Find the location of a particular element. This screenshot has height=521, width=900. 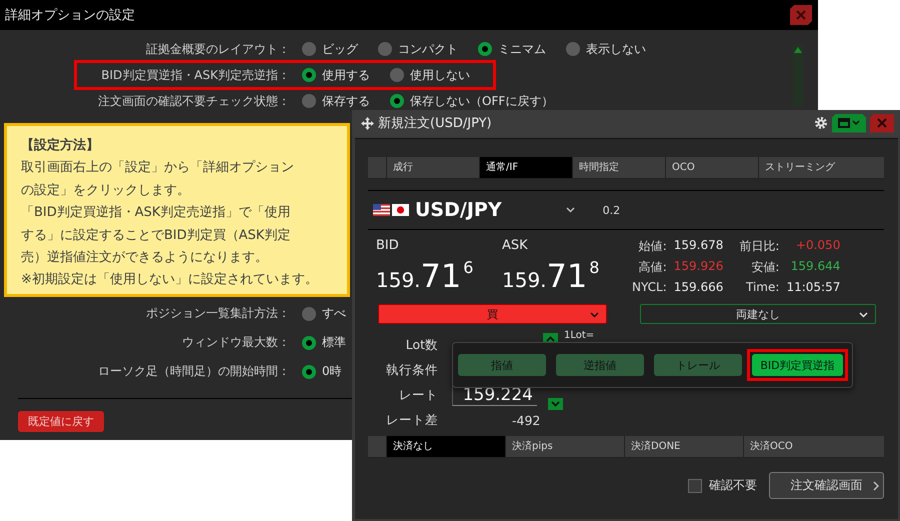

option-label: 使用しない is located at coordinates (440, 75).